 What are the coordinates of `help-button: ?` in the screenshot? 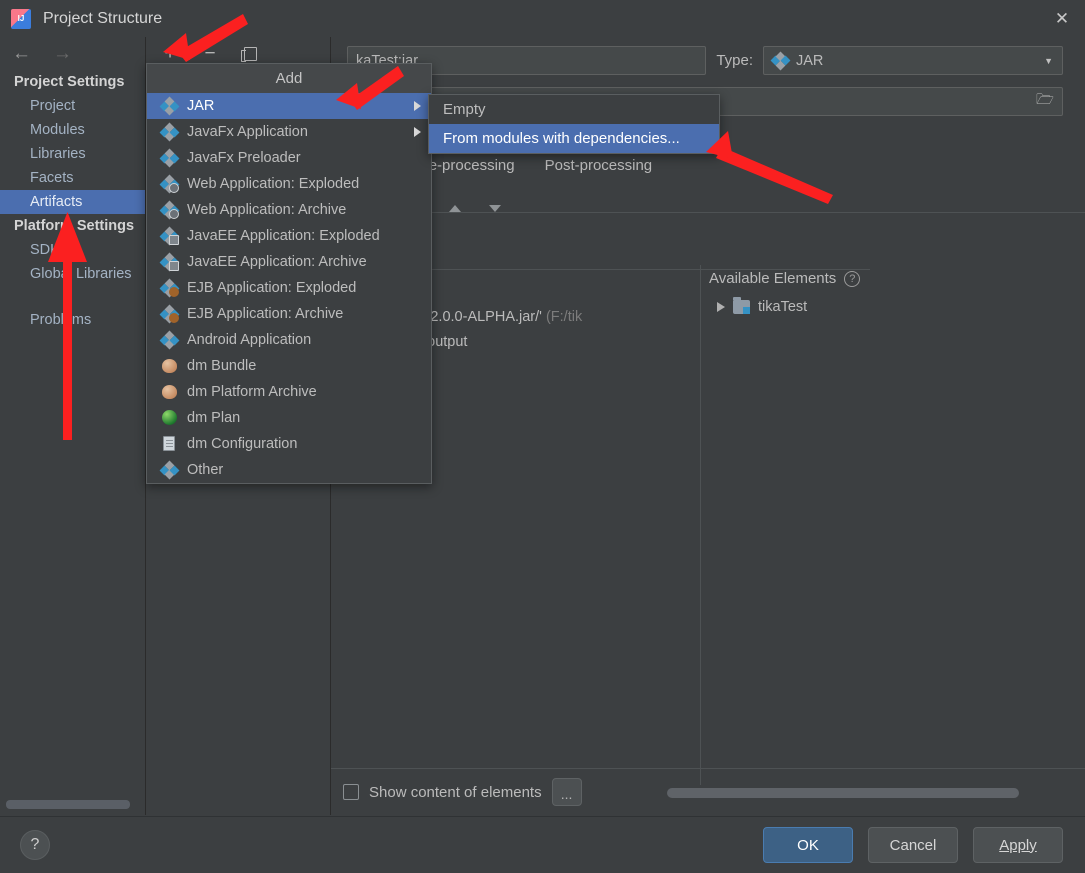 It's located at (35, 845).